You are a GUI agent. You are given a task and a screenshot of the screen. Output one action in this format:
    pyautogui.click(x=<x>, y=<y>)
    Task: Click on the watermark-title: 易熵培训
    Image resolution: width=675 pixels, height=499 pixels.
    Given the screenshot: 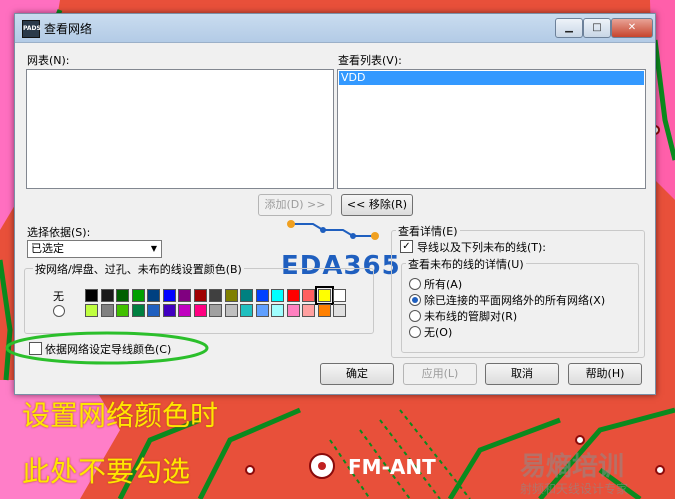 What is the action you would take?
    pyautogui.click(x=572, y=467)
    